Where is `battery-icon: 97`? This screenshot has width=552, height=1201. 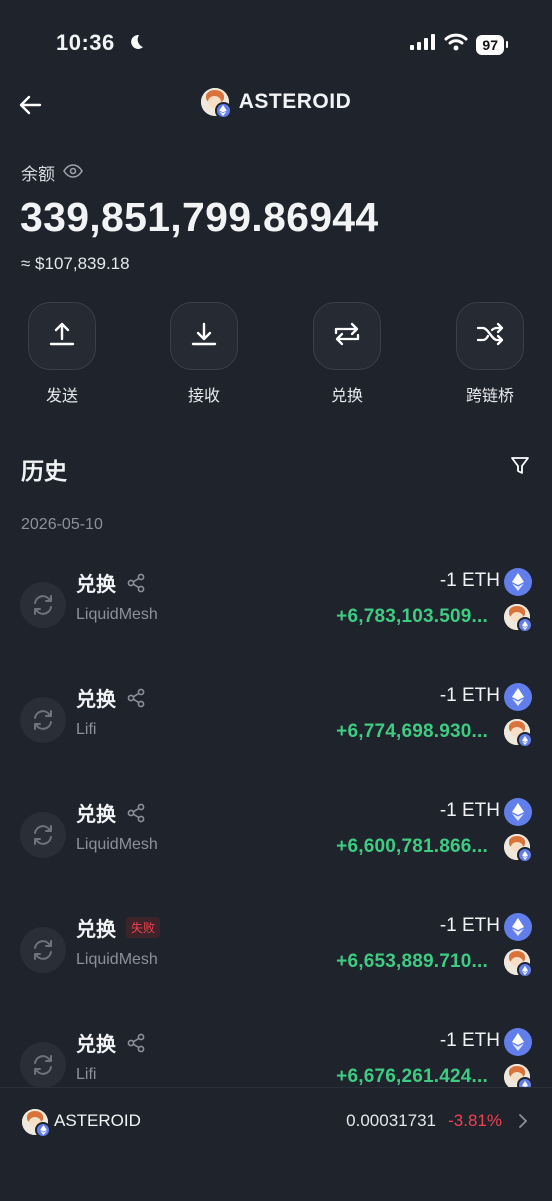
battery-icon: 97 is located at coordinates (492, 44).